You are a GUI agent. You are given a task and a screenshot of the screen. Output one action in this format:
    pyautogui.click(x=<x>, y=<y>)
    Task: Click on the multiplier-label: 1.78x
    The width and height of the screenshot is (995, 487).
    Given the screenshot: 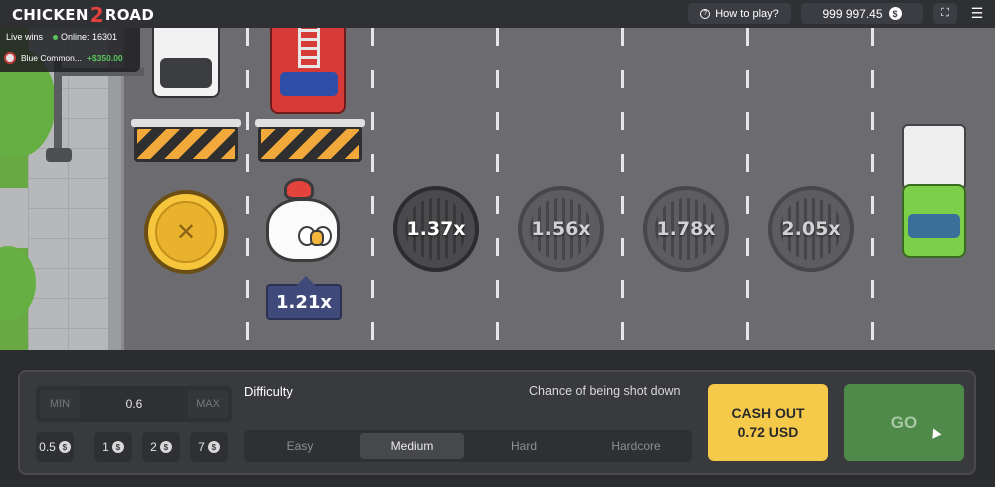 What is the action you would take?
    pyautogui.click(x=686, y=229)
    